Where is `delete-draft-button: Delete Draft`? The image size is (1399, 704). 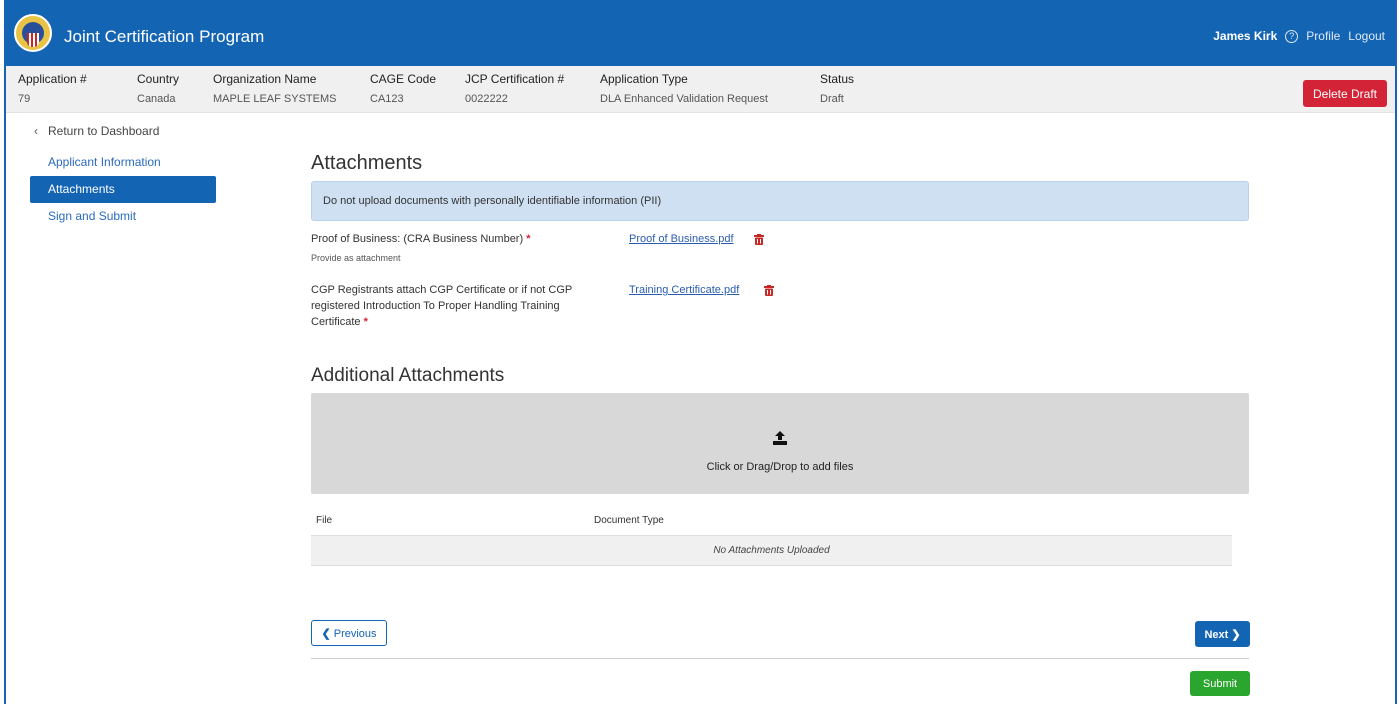
delete-draft-button: Delete Draft is located at coordinates (1345, 93).